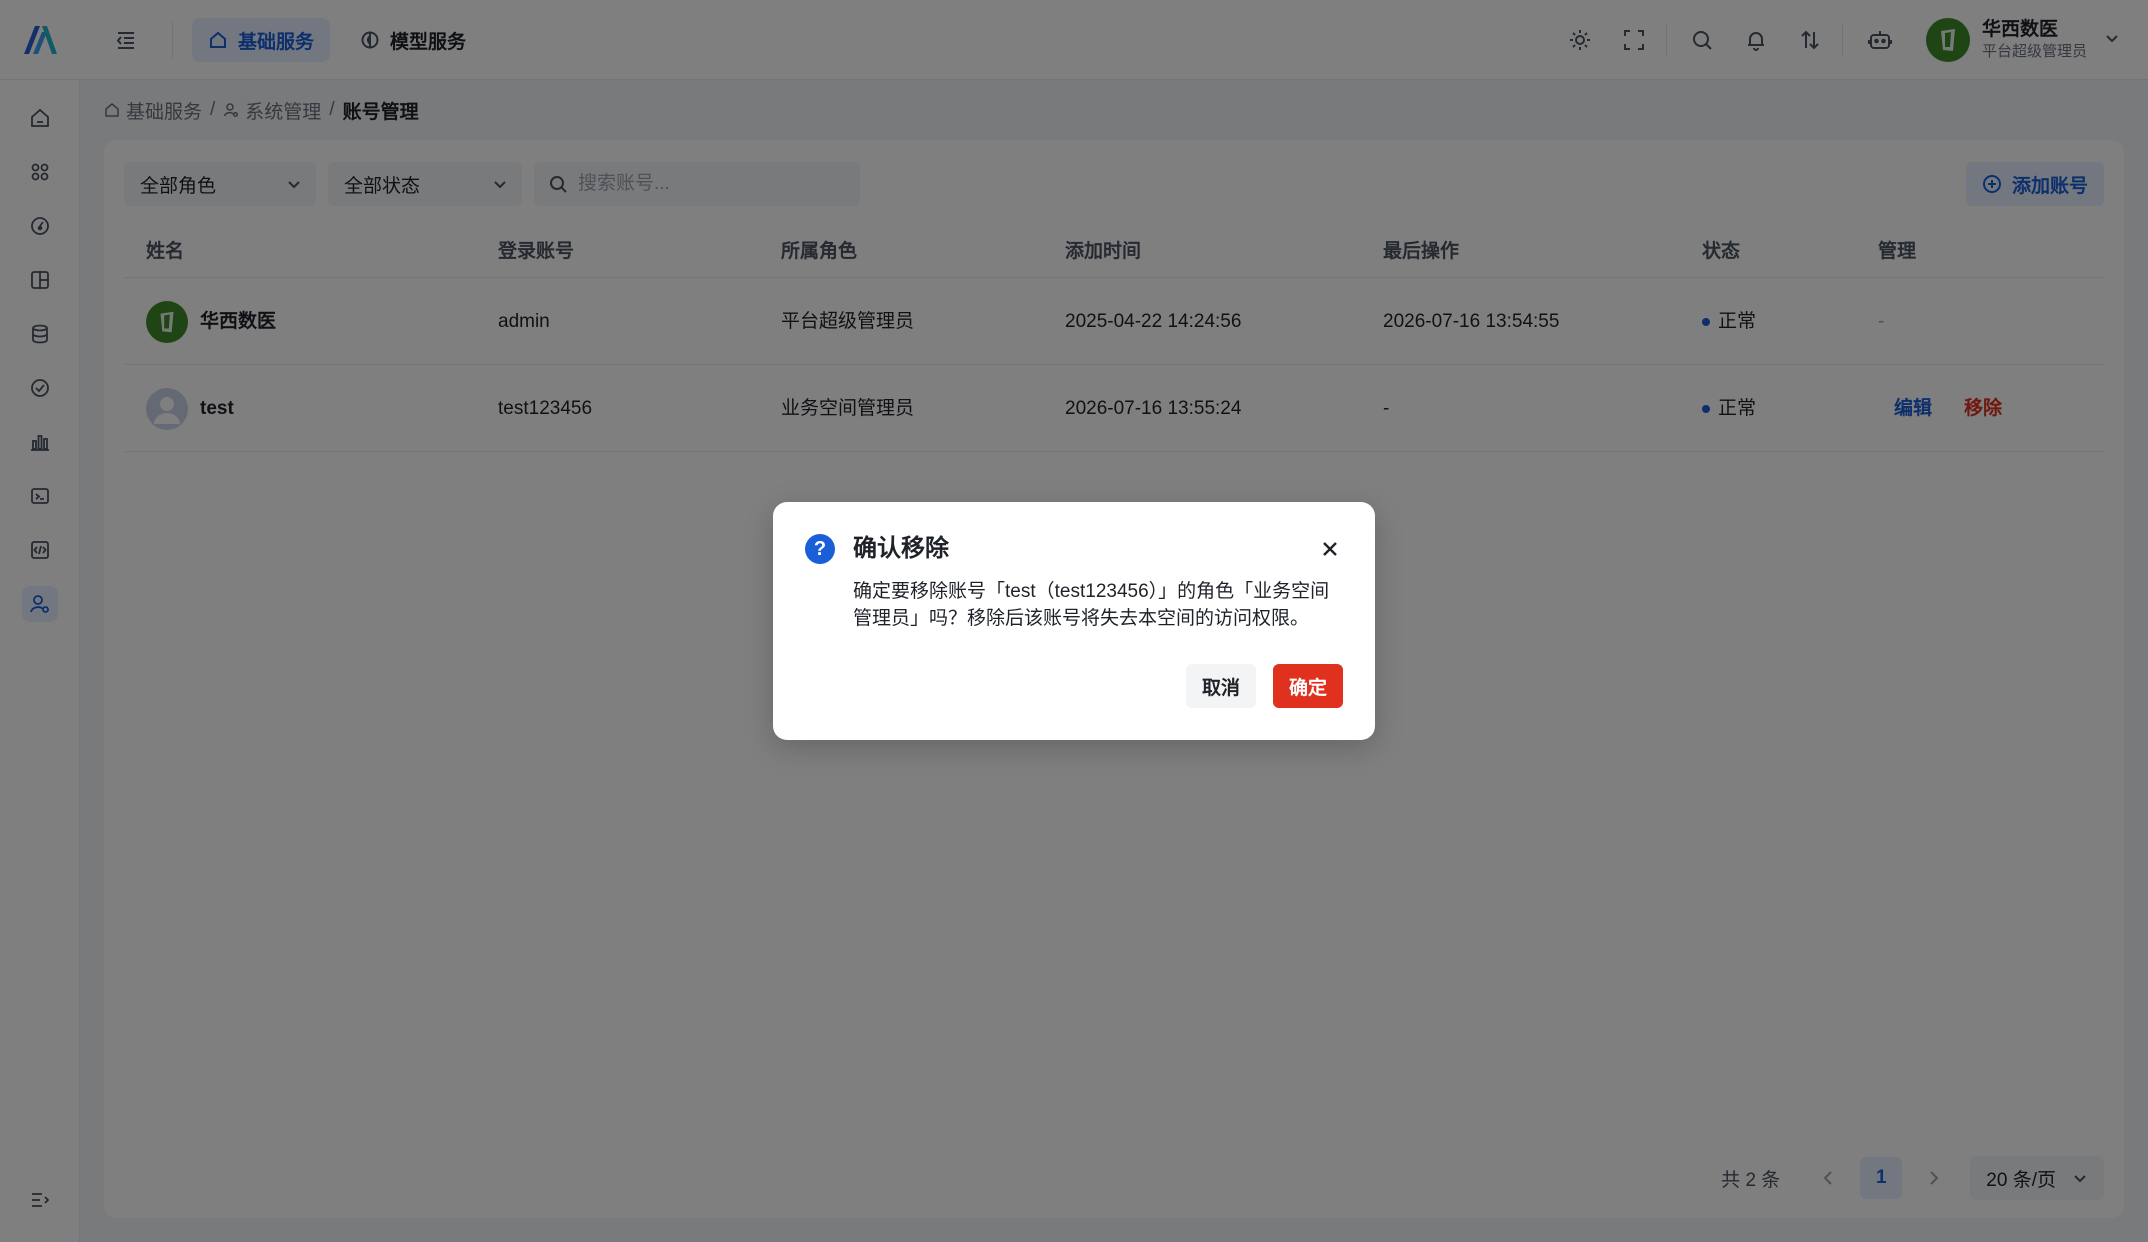 Image resolution: width=2148 pixels, height=1242 pixels. I want to click on close-icon, so click(1330, 549).